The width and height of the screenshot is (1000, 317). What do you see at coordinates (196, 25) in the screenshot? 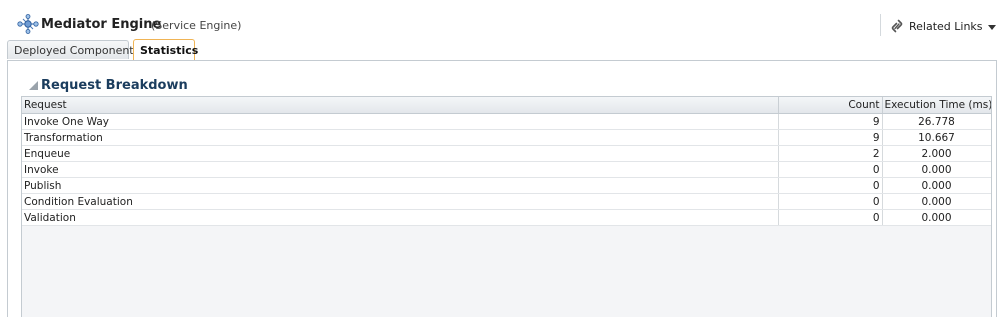
I see `page-subtitle: (Service Engine)` at bounding box center [196, 25].